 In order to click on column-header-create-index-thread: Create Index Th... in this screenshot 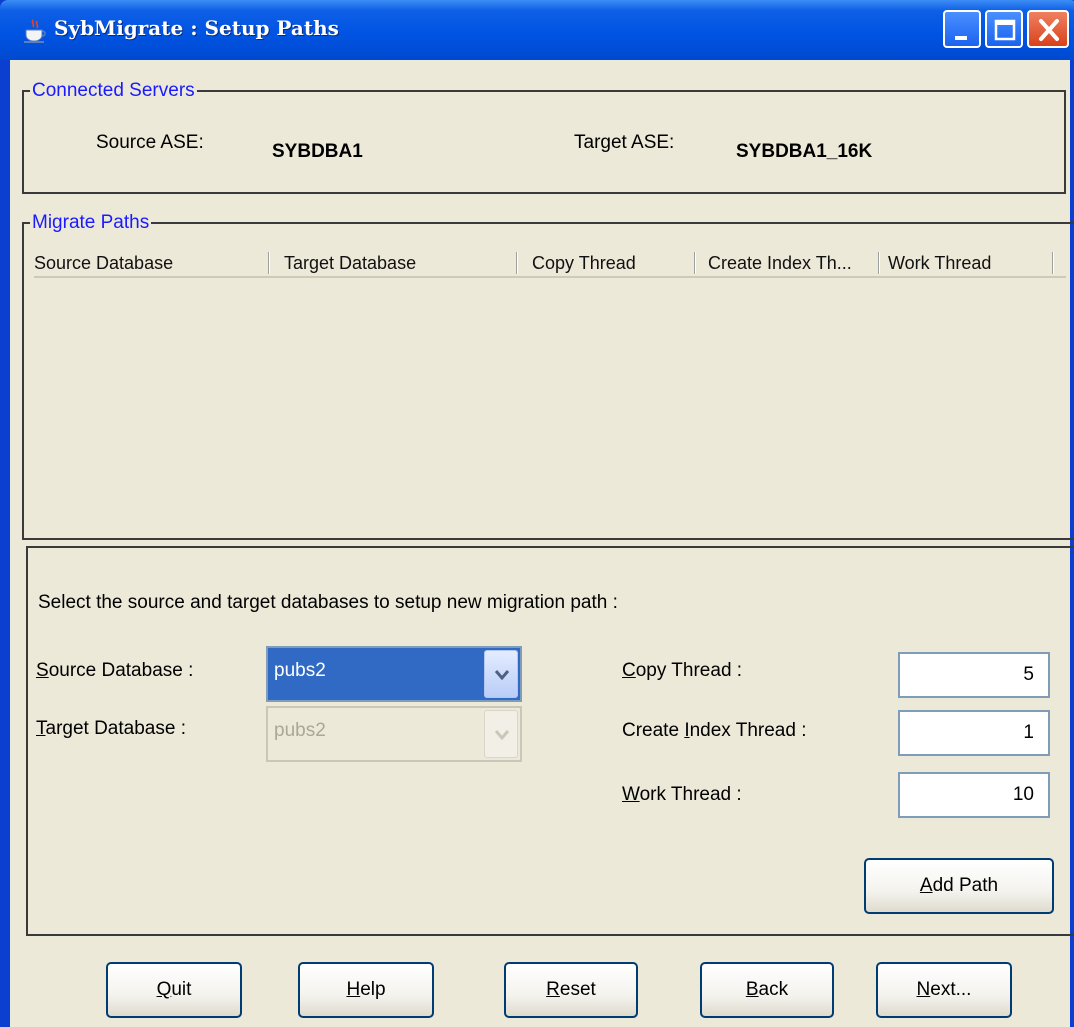, I will do `click(791, 263)`.